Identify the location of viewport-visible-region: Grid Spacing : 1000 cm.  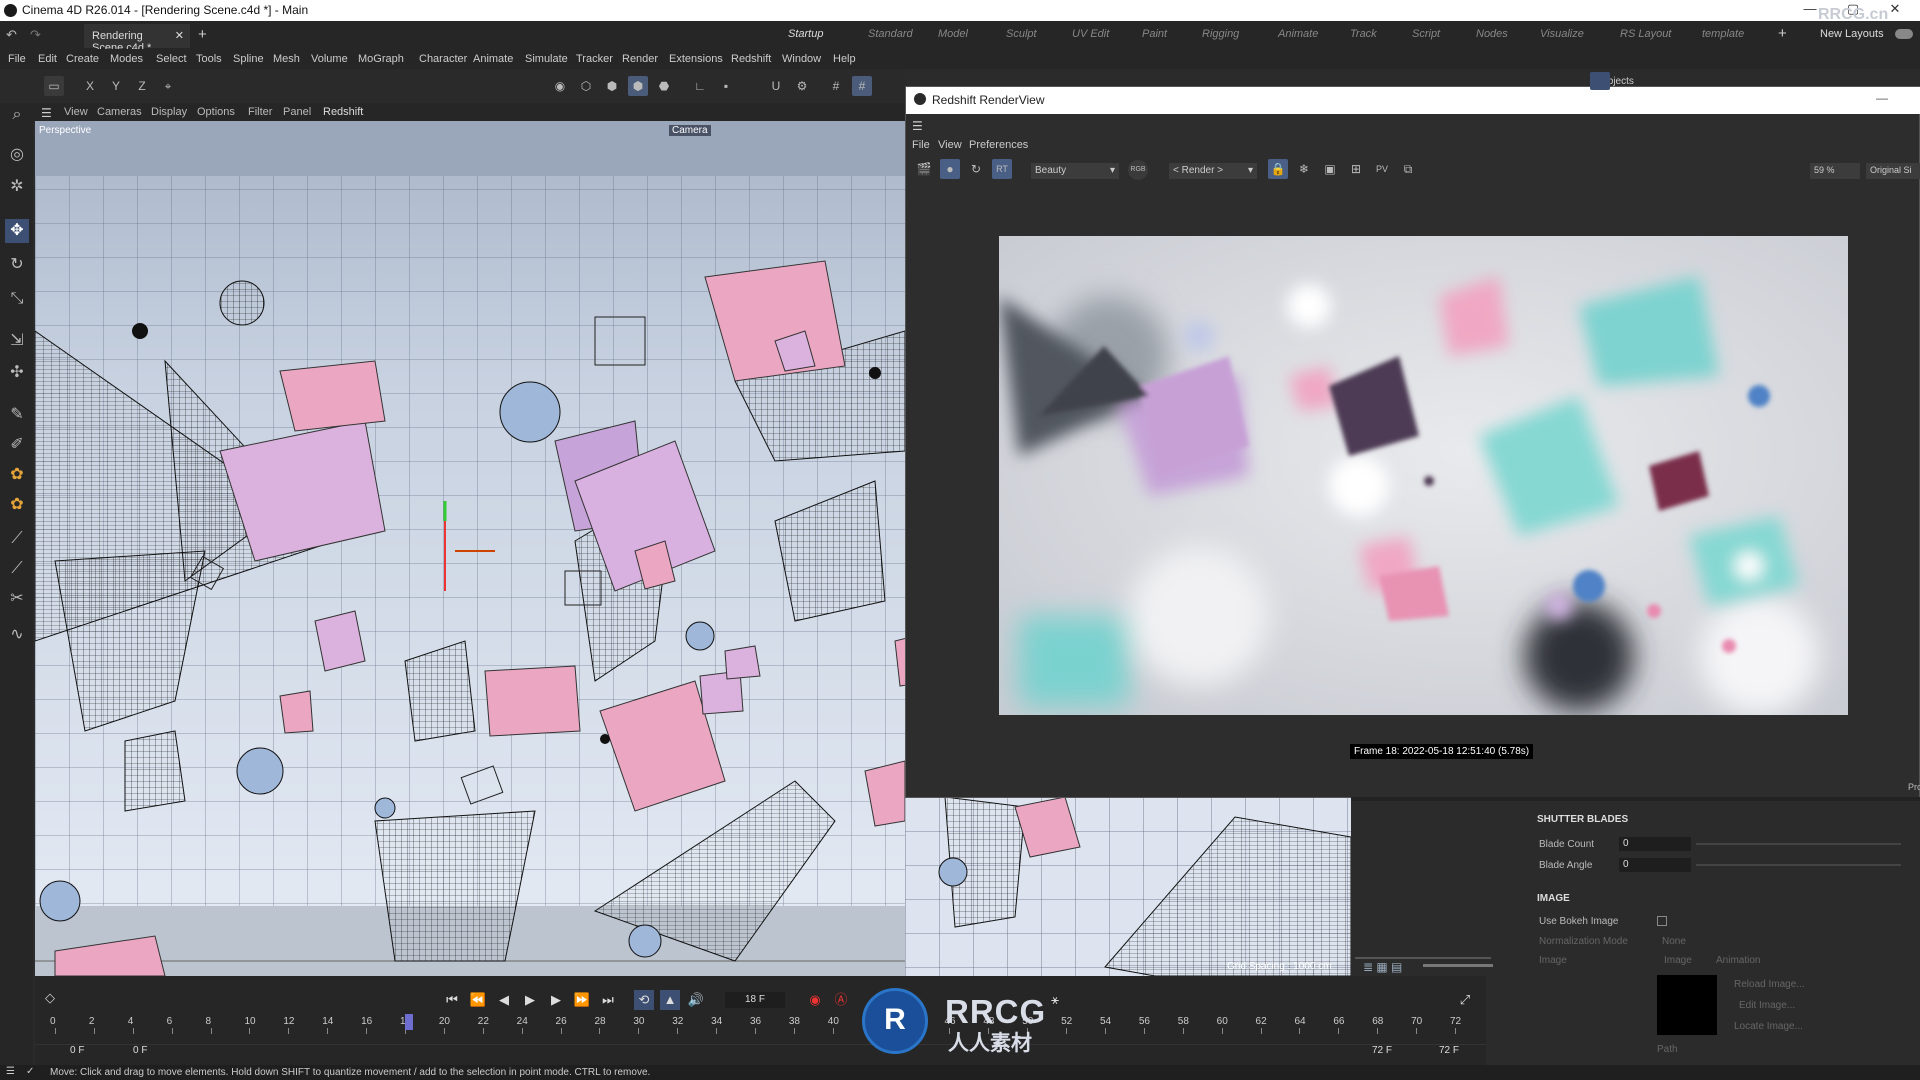
(1128, 886).